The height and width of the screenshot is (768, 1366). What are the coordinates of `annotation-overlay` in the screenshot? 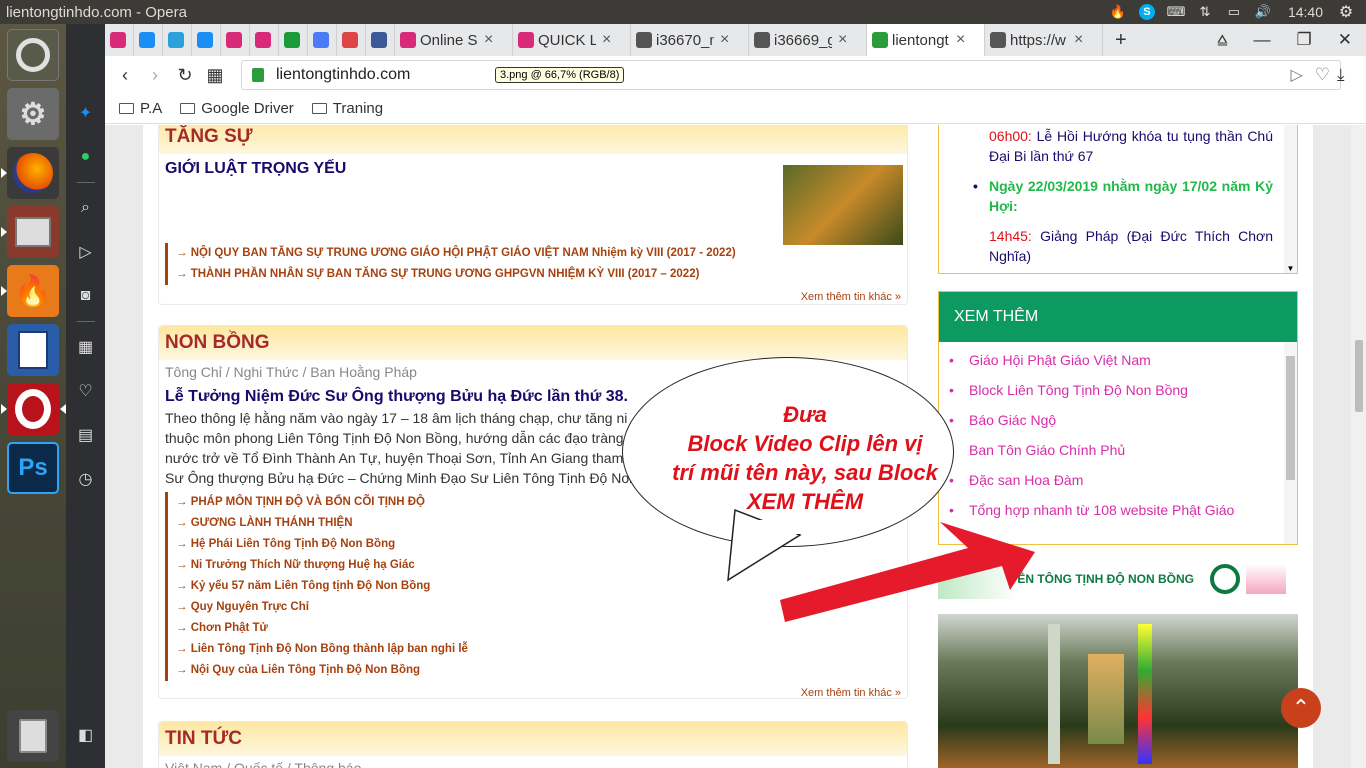 It's located at (881, 565).